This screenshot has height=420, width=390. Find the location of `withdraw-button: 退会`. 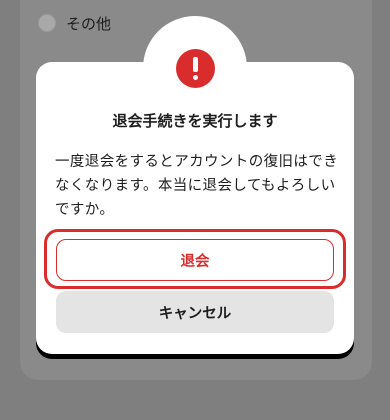

withdraw-button: 退会 is located at coordinates (195, 260).